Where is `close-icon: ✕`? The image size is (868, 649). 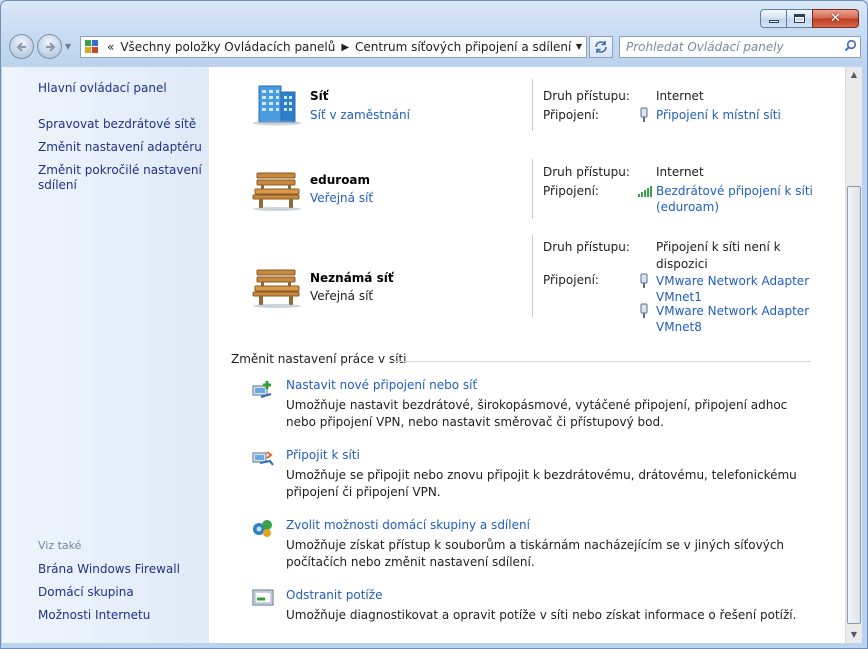
close-icon: ✕ is located at coordinates (835, 18).